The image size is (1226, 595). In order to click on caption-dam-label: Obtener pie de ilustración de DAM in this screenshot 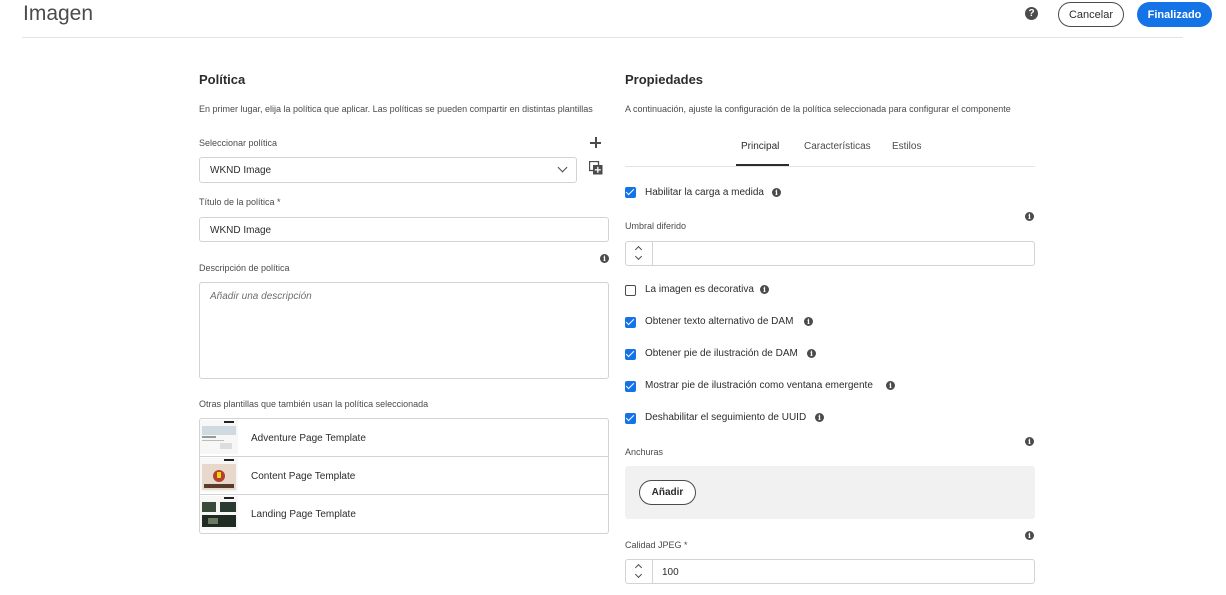, I will do `click(721, 353)`.